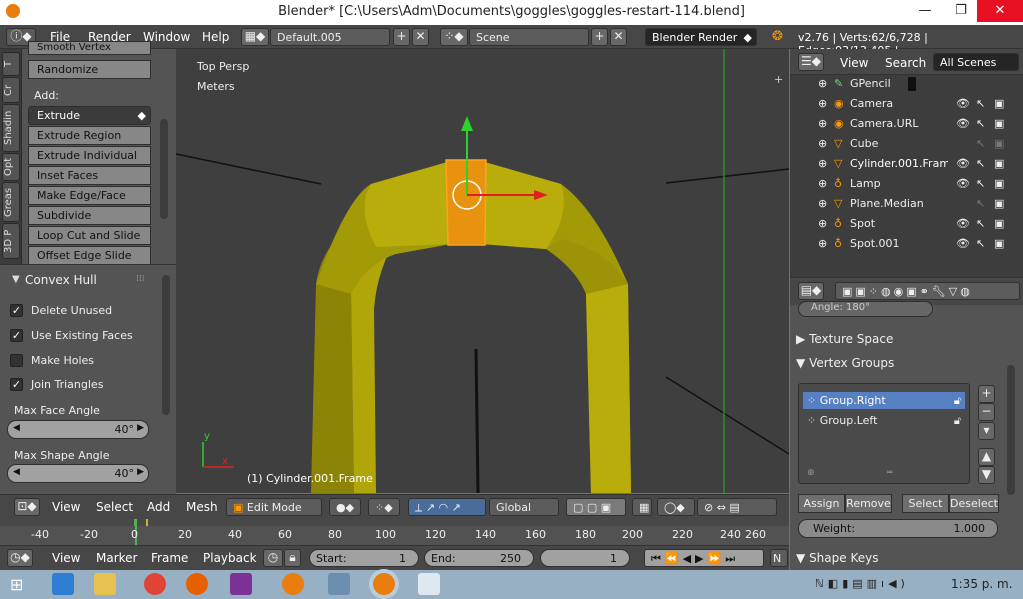 Image resolution: width=1023 pixels, height=599 pixels. What do you see at coordinates (140, 279) in the screenshot?
I see `drag-grip-icon: ⁞⁞⁞` at bounding box center [140, 279].